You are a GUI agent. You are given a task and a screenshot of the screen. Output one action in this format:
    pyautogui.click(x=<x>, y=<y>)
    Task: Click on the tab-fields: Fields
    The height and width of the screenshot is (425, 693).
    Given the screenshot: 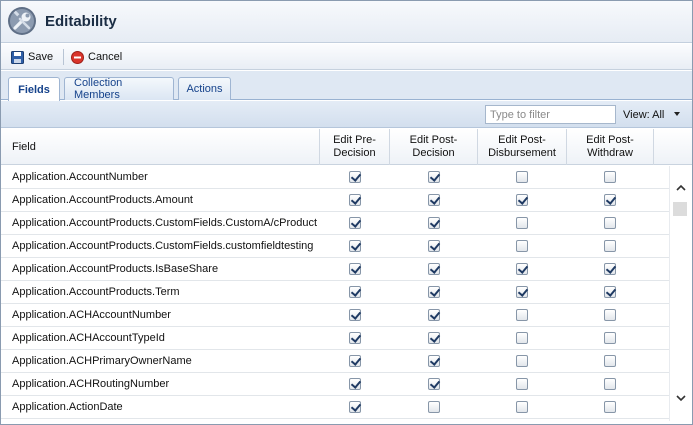 What is the action you would take?
    pyautogui.click(x=34, y=89)
    